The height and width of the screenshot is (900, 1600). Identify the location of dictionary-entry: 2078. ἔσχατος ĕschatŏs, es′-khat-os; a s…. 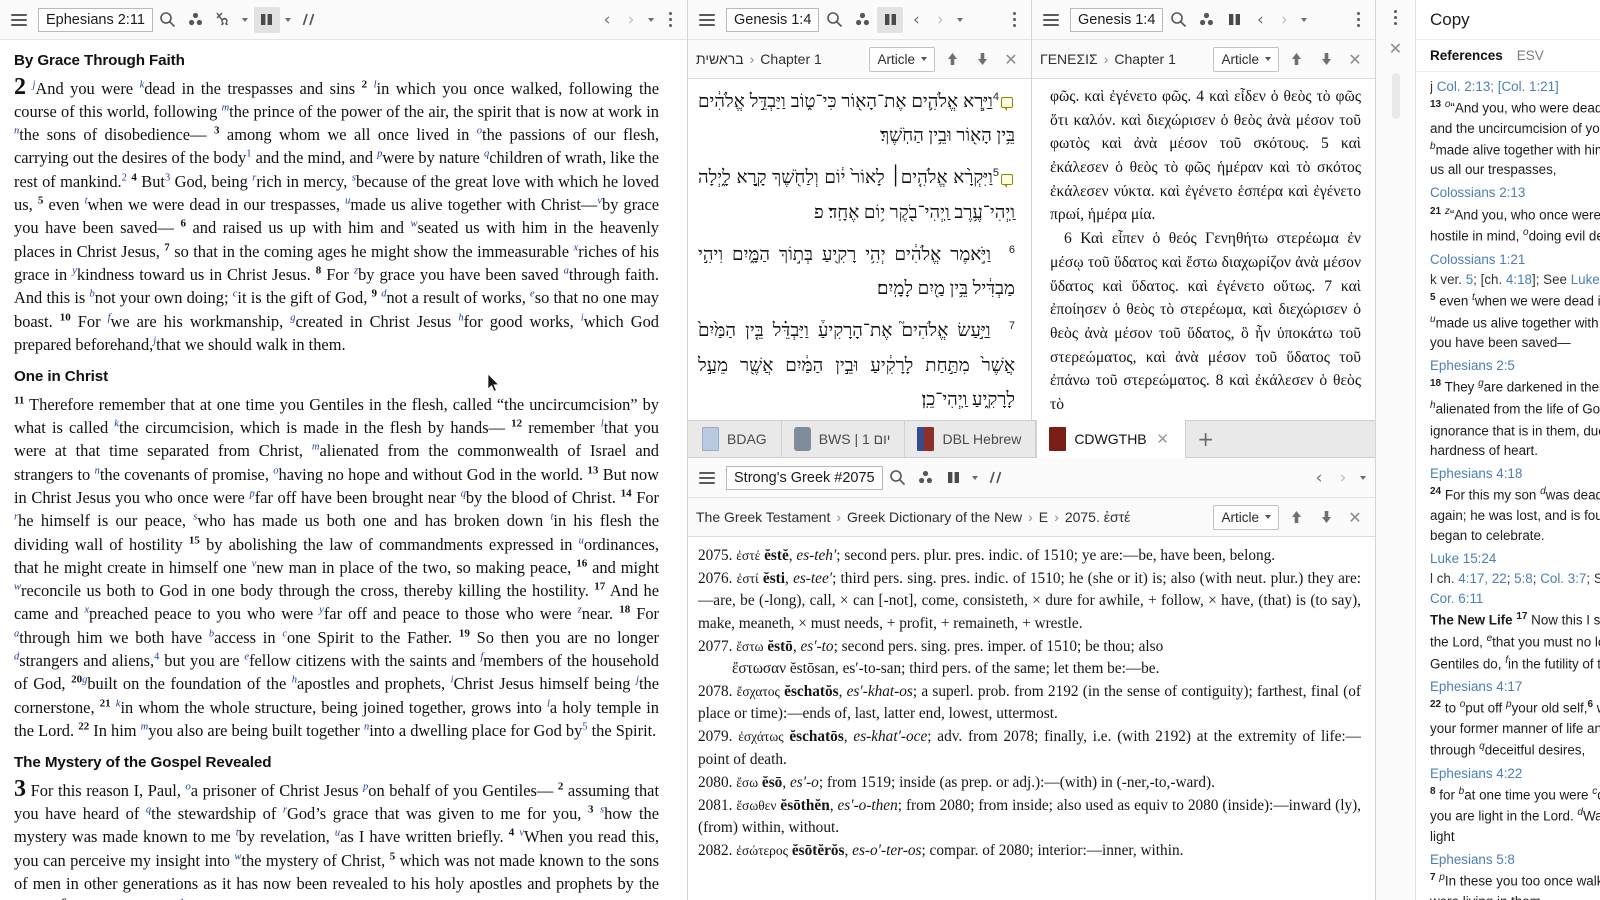
(1029, 703).